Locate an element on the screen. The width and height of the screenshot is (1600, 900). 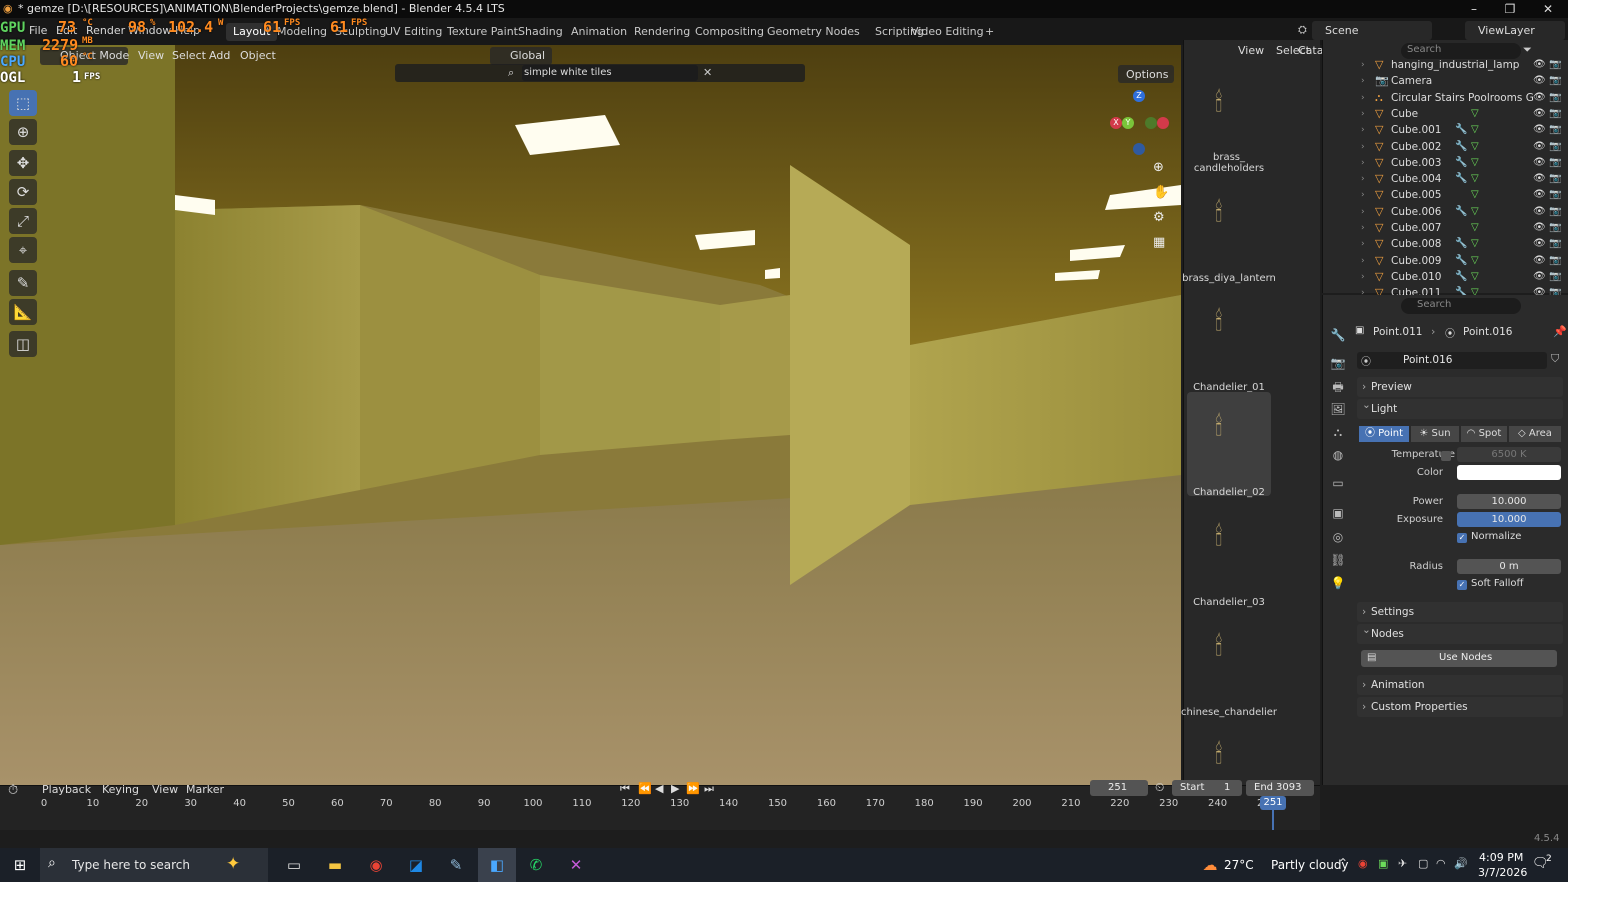
workspace-tab-add: + is located at coordinates (989, 32).